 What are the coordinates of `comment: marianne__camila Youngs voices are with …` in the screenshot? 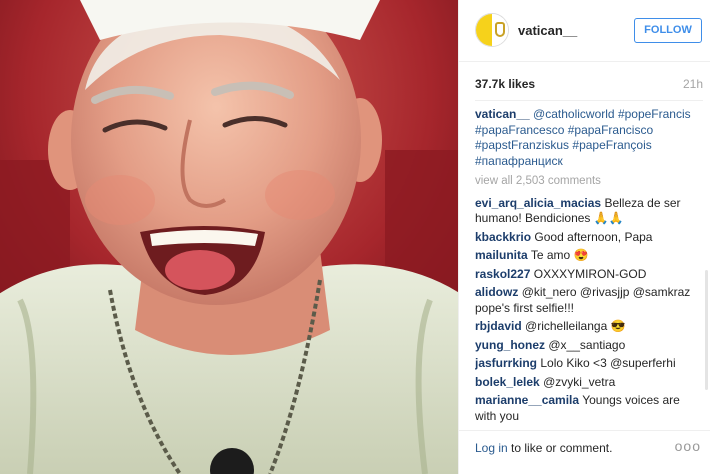 It's located at (589, 408).